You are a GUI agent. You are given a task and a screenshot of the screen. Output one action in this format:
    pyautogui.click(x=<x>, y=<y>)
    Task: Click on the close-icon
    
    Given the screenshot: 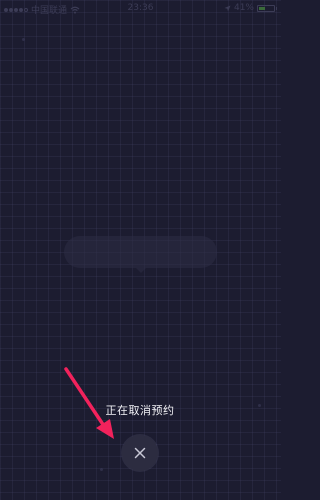 What is the action you would take?
    pyautogui.click(x=140, y=453)
    